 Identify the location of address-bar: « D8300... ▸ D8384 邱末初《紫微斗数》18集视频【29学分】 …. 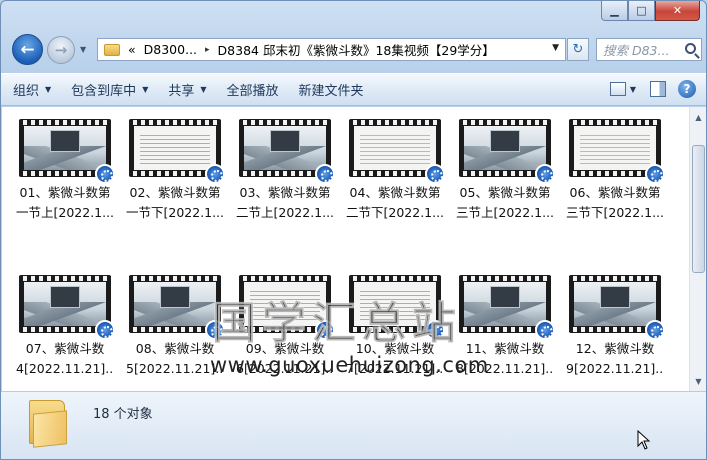
(331, 49).